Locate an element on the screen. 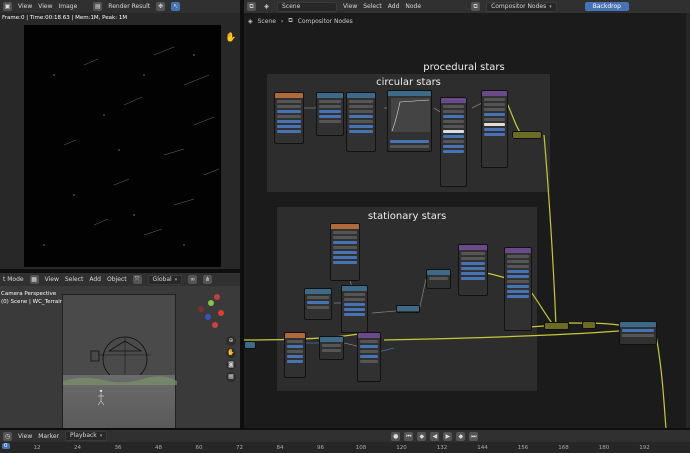 The height and width of the screenshot is (453, 690). timeline-marker-menu: Marker is located at coordinates (48, 436).